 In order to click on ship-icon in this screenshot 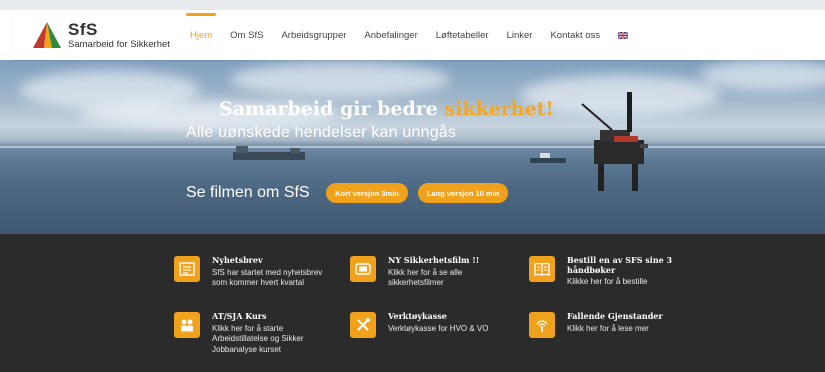, I will do `click(269, 153)`.